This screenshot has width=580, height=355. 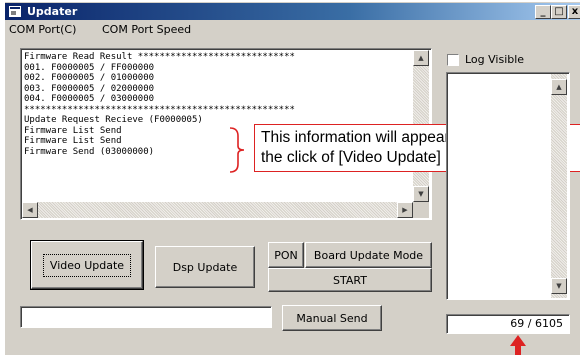 What do you see at coordinates (495, 59) in the screenshot?
I see `log-visible-label: Log Visible` at bounding box center [495, 59].